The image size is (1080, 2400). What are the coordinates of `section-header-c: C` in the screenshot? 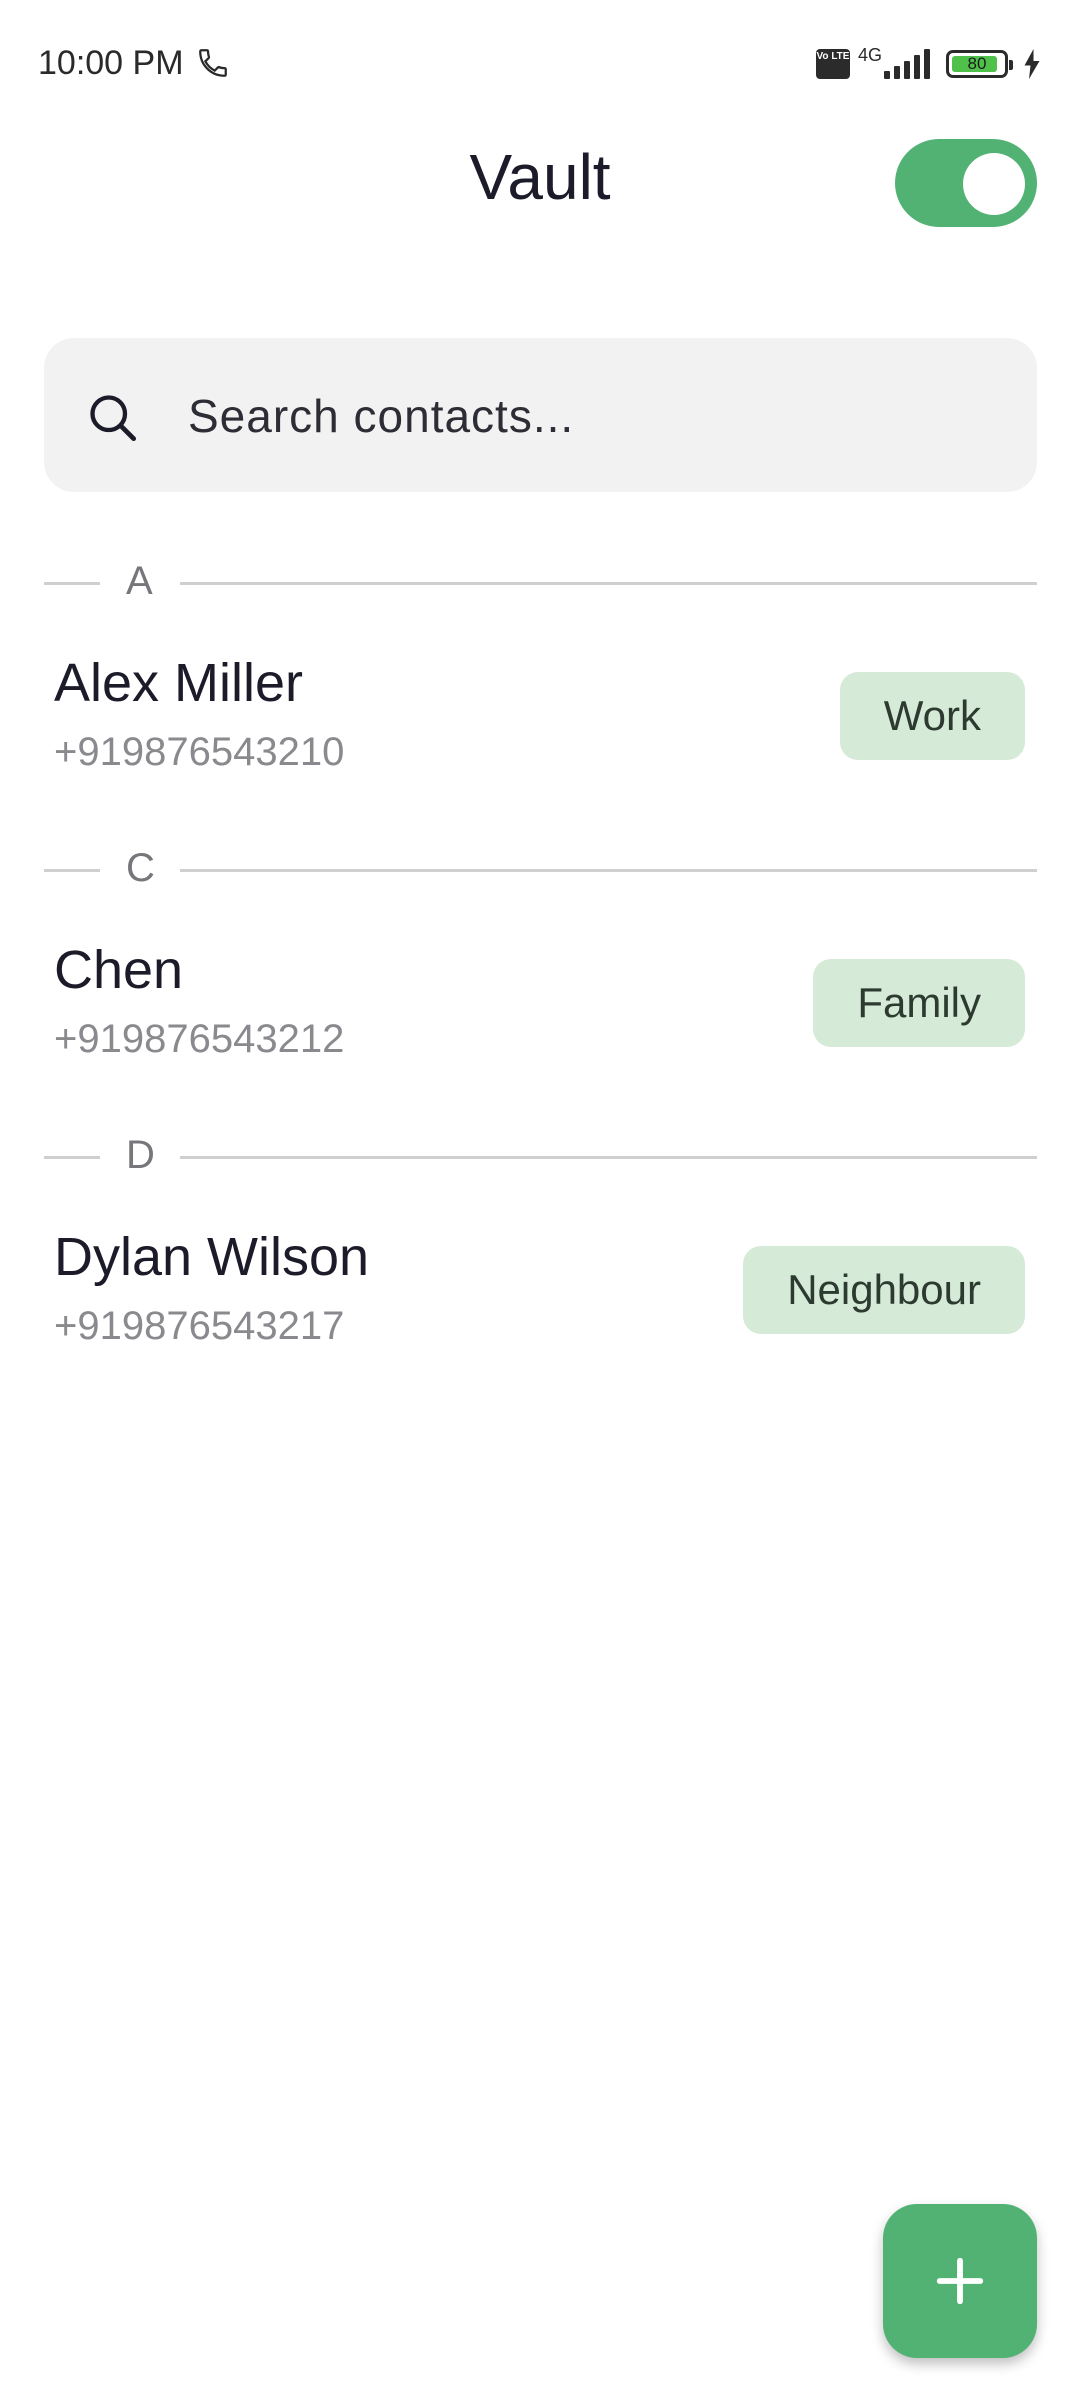 It's located at (540, 870).